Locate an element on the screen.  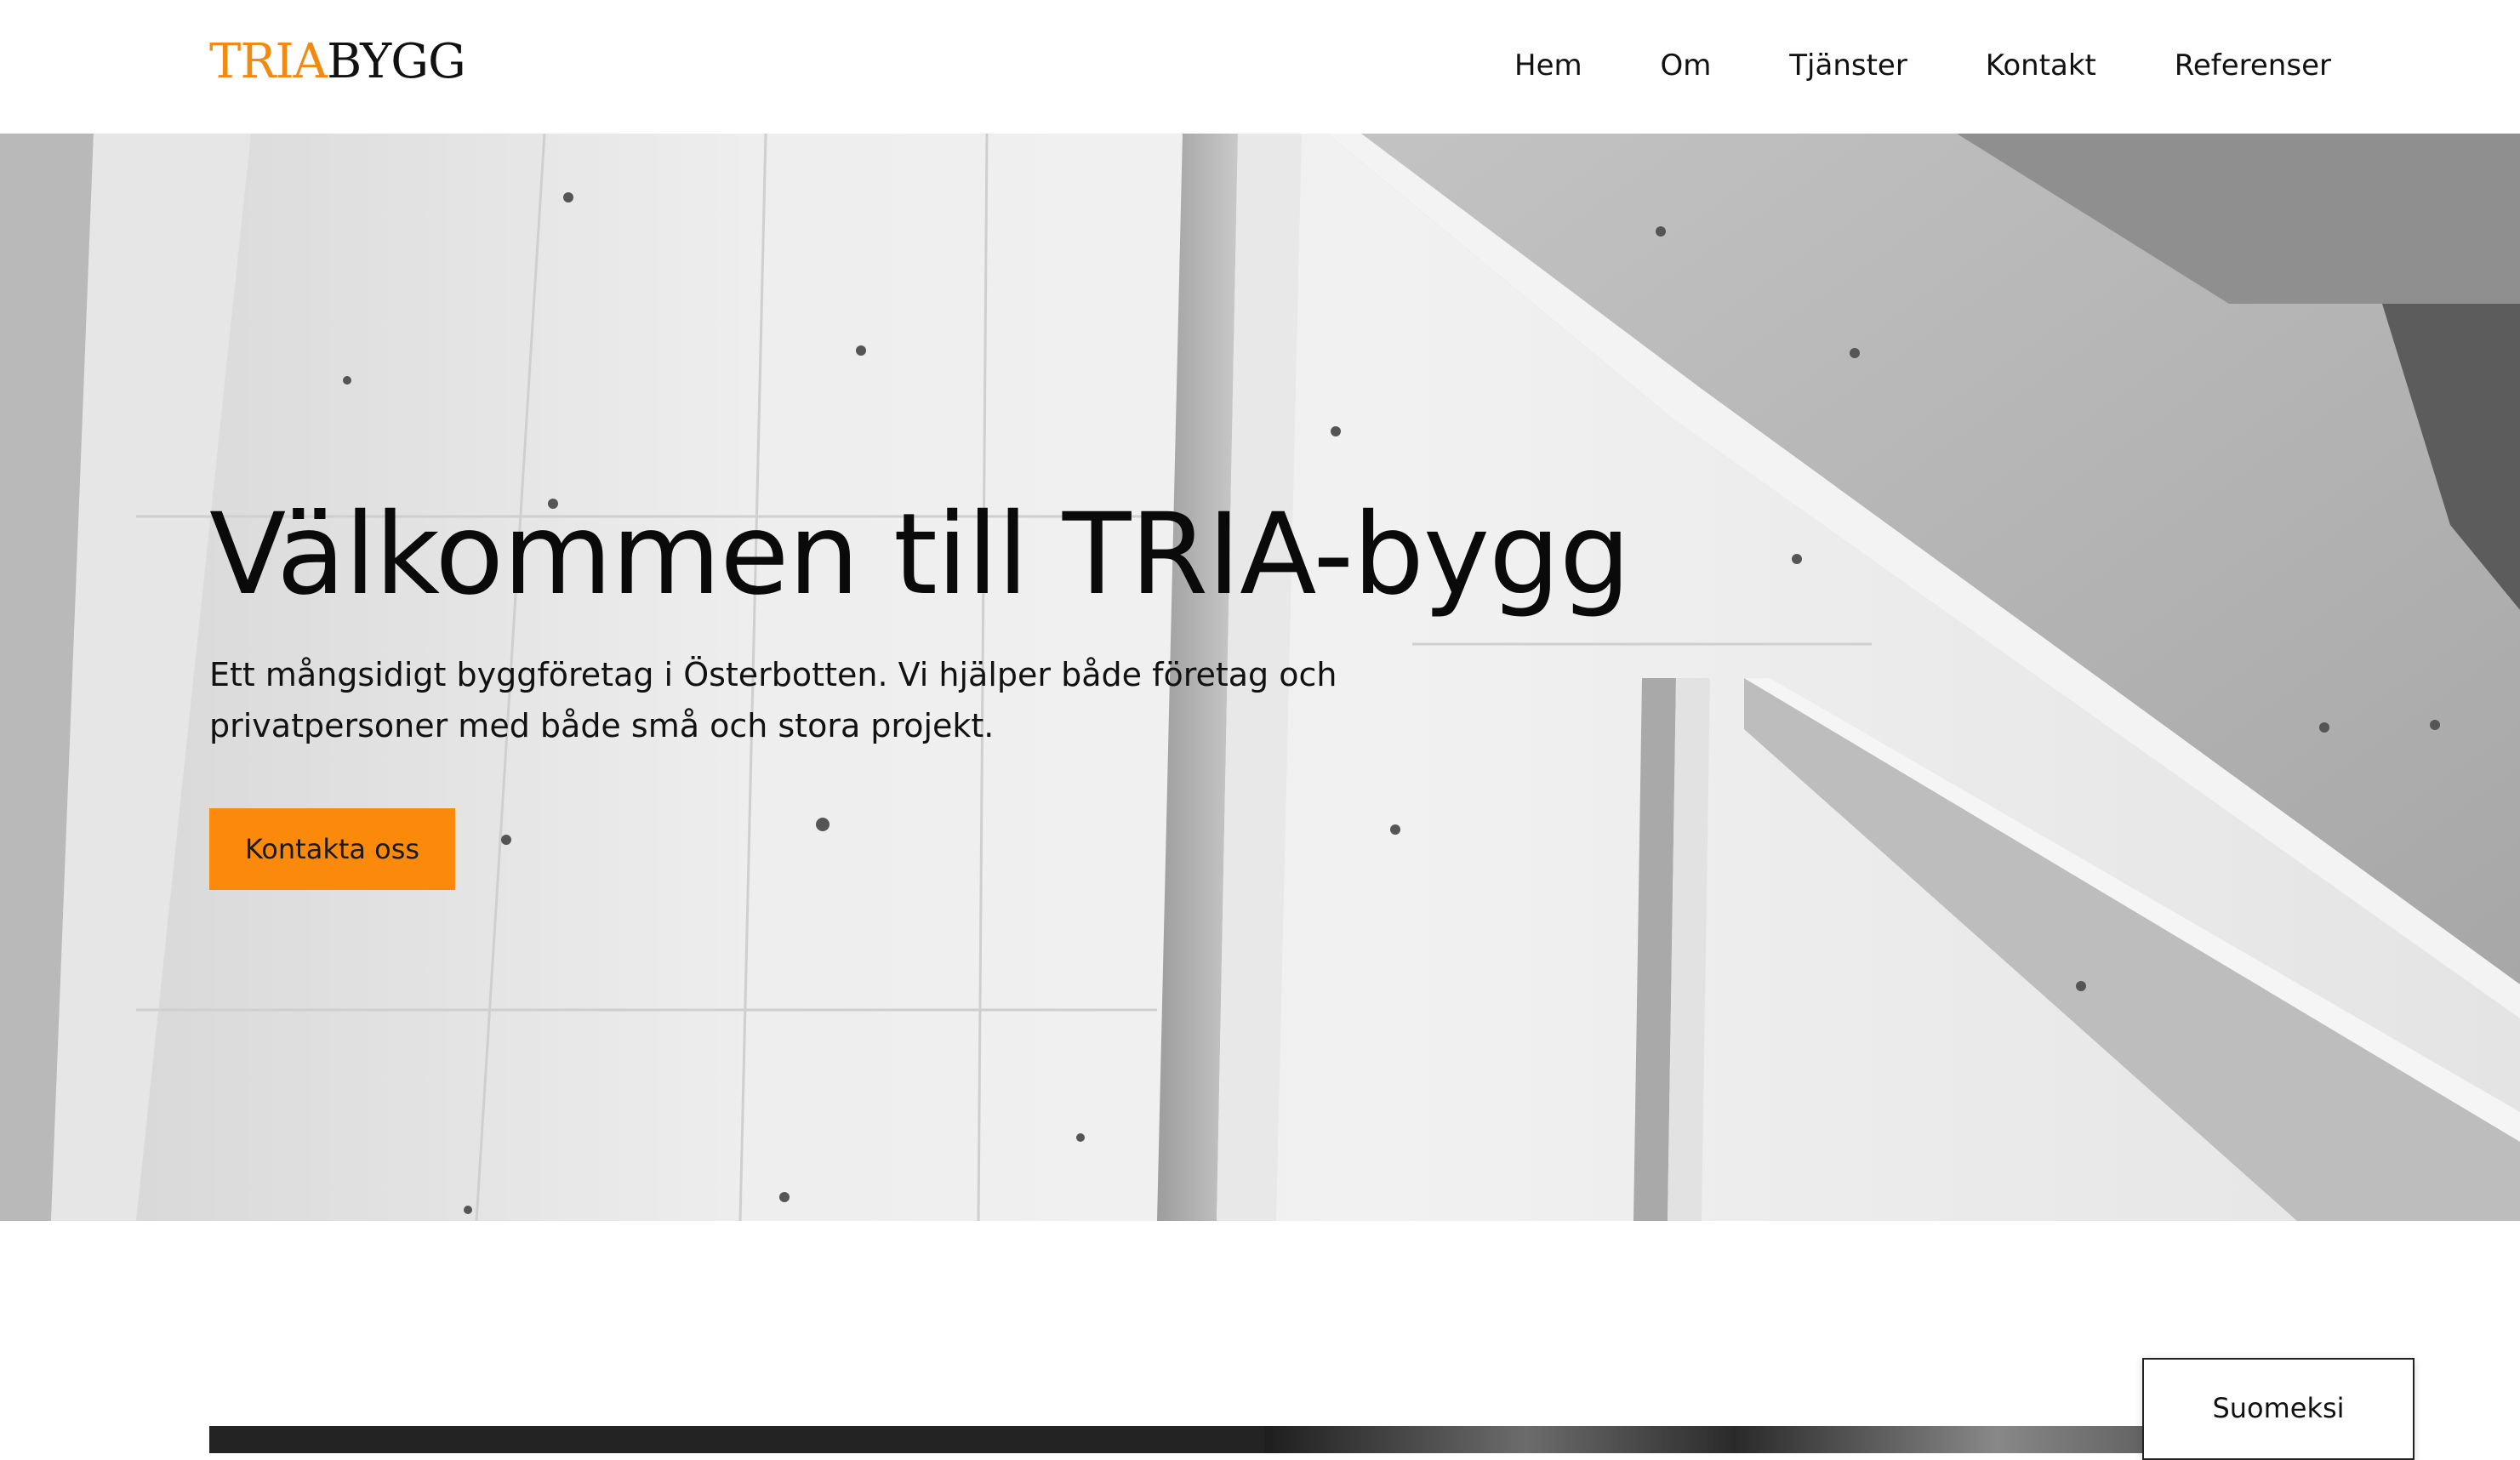
nav-item-om: Om is located at coordinates (1686, 65).